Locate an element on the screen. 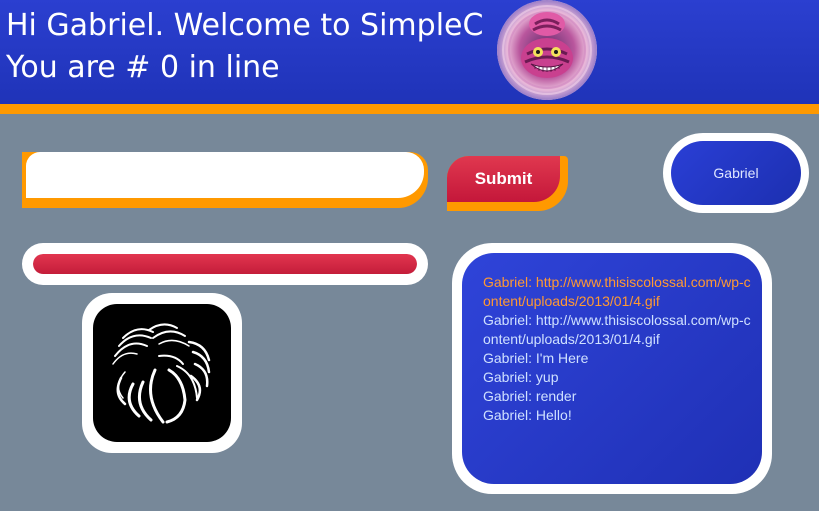  chat-message: Gabriel: I'm Here is located at coordinates (536, 358).